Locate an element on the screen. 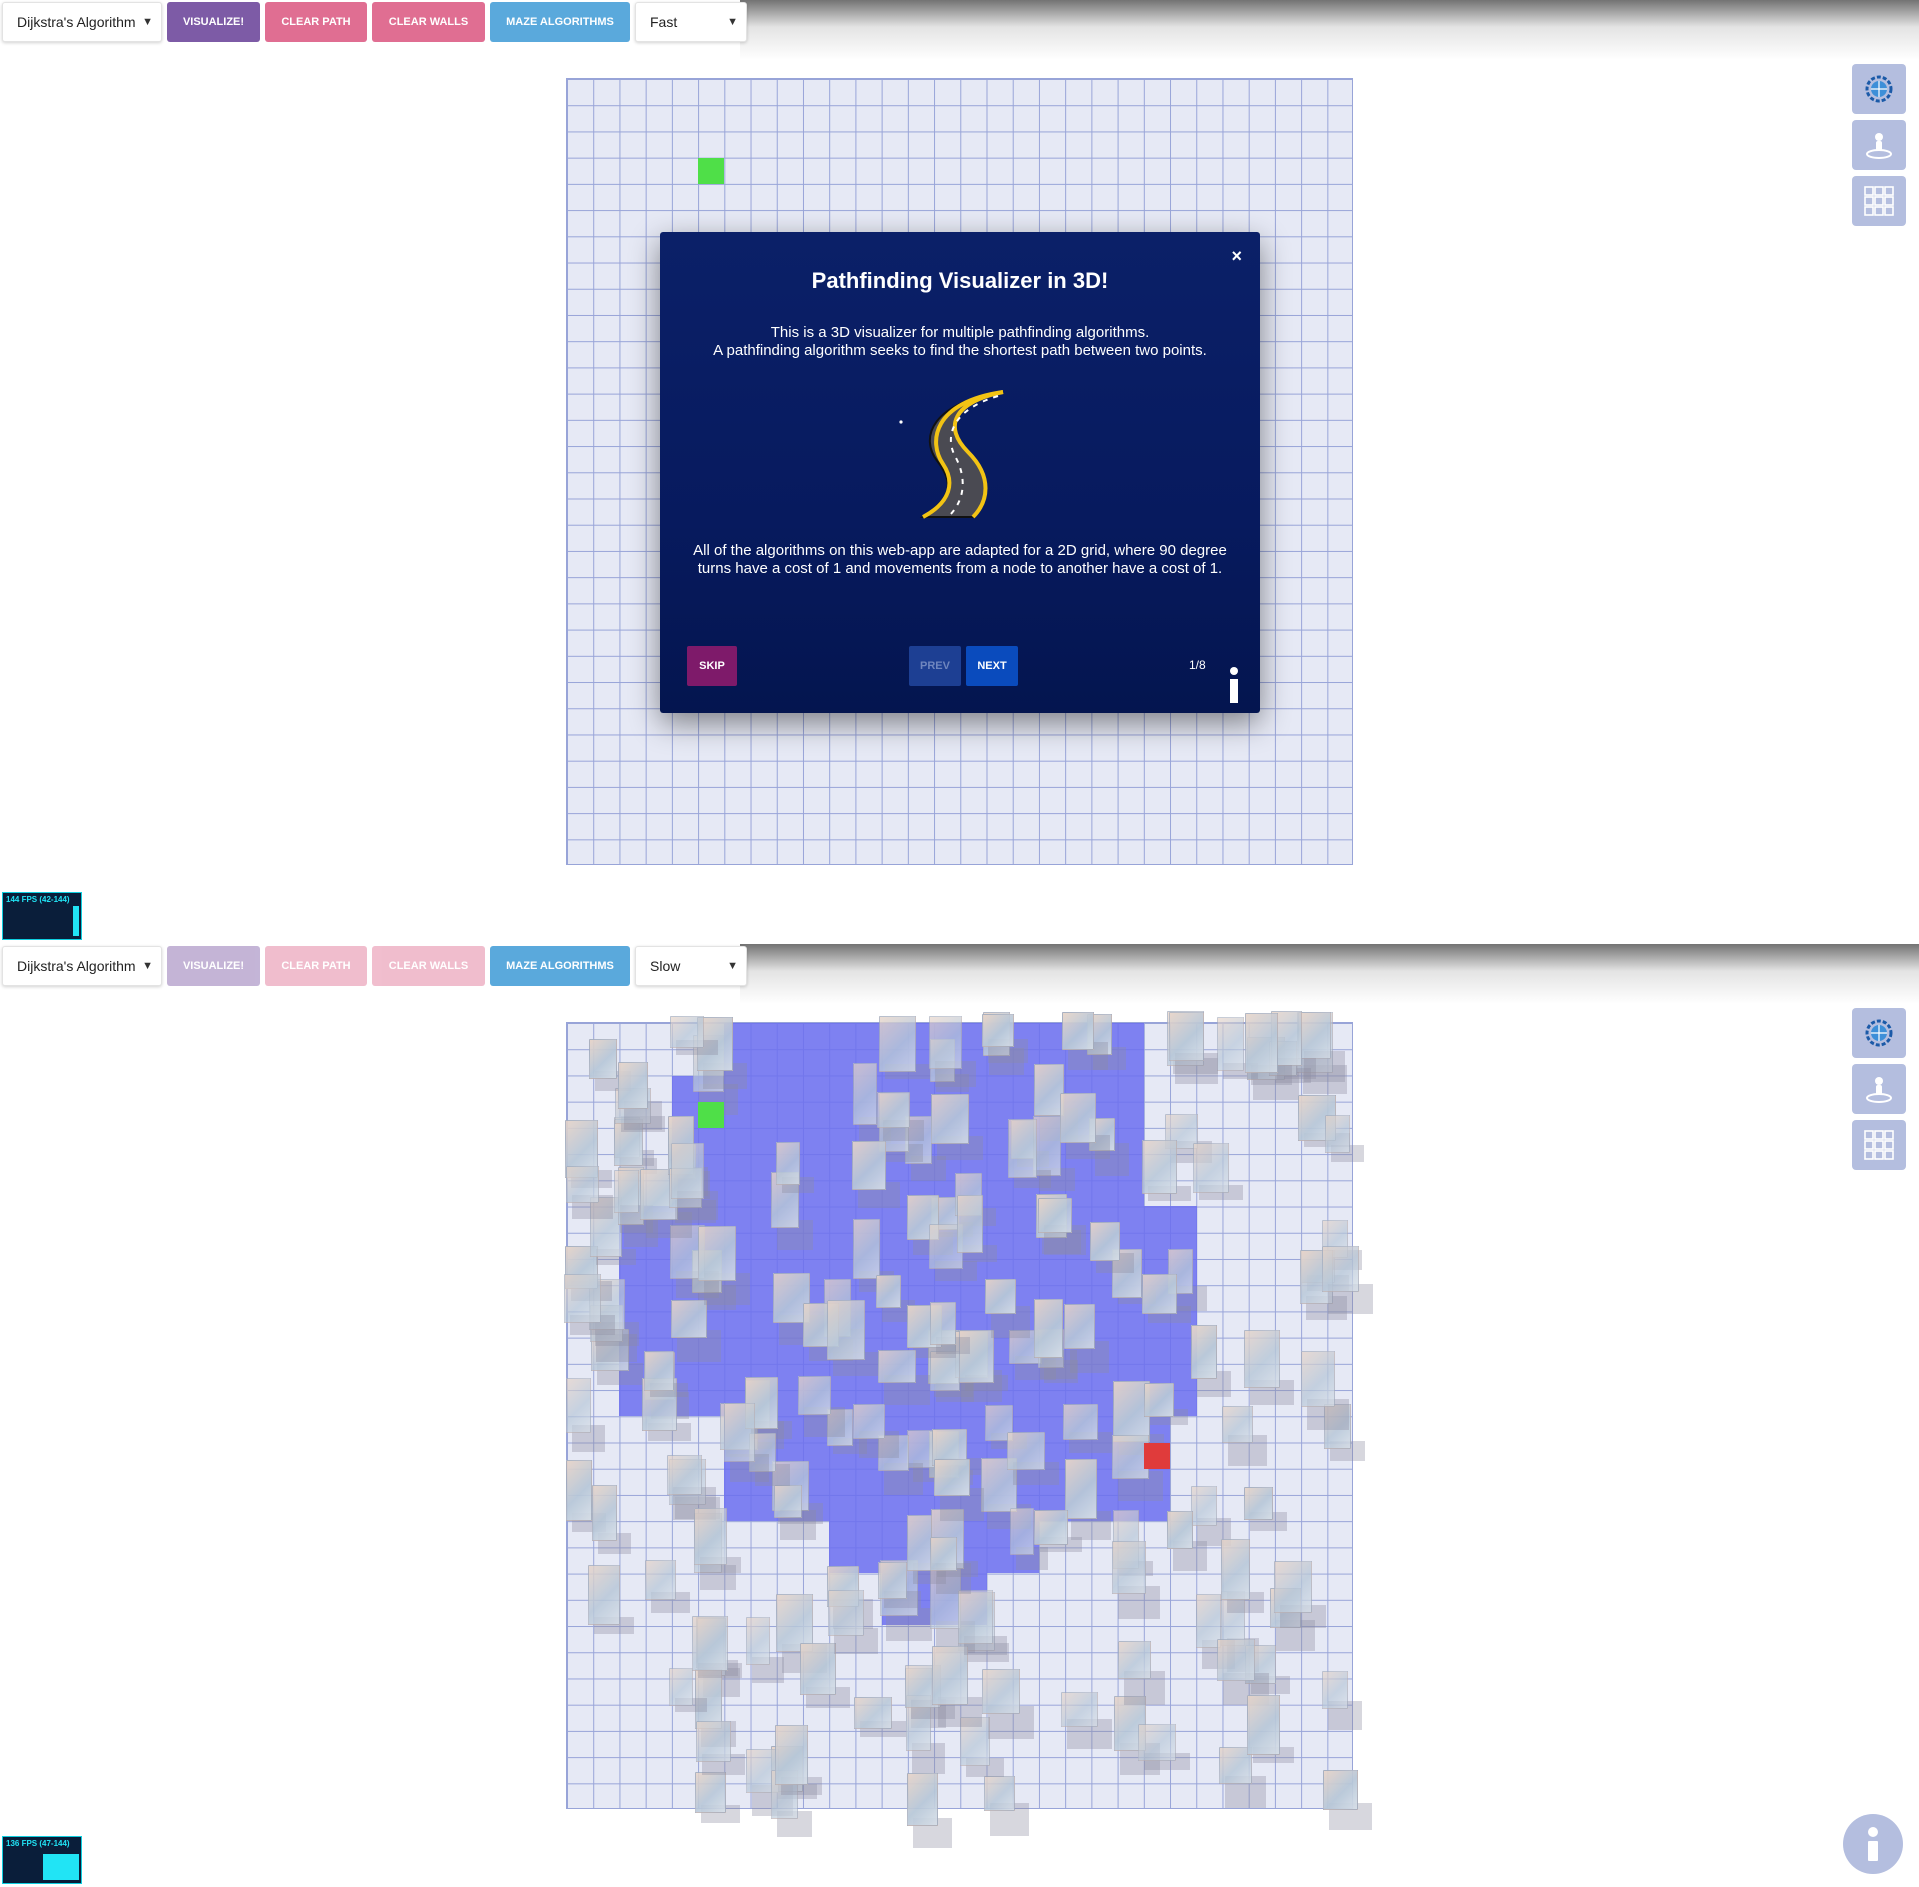 The width and height of the screenshot is (1919, 1887). globe-gear-icon is located at coordinates (1879, 89).